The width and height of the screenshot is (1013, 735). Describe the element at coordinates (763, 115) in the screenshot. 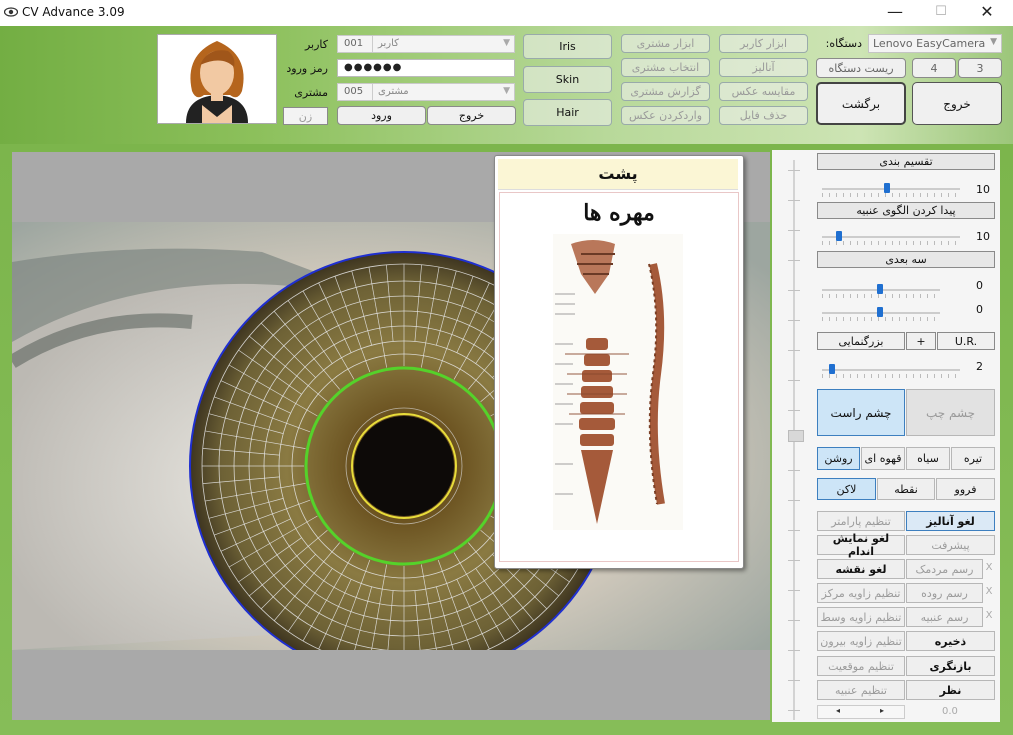

I see `delete-file-button: حذف فایل` at that location.